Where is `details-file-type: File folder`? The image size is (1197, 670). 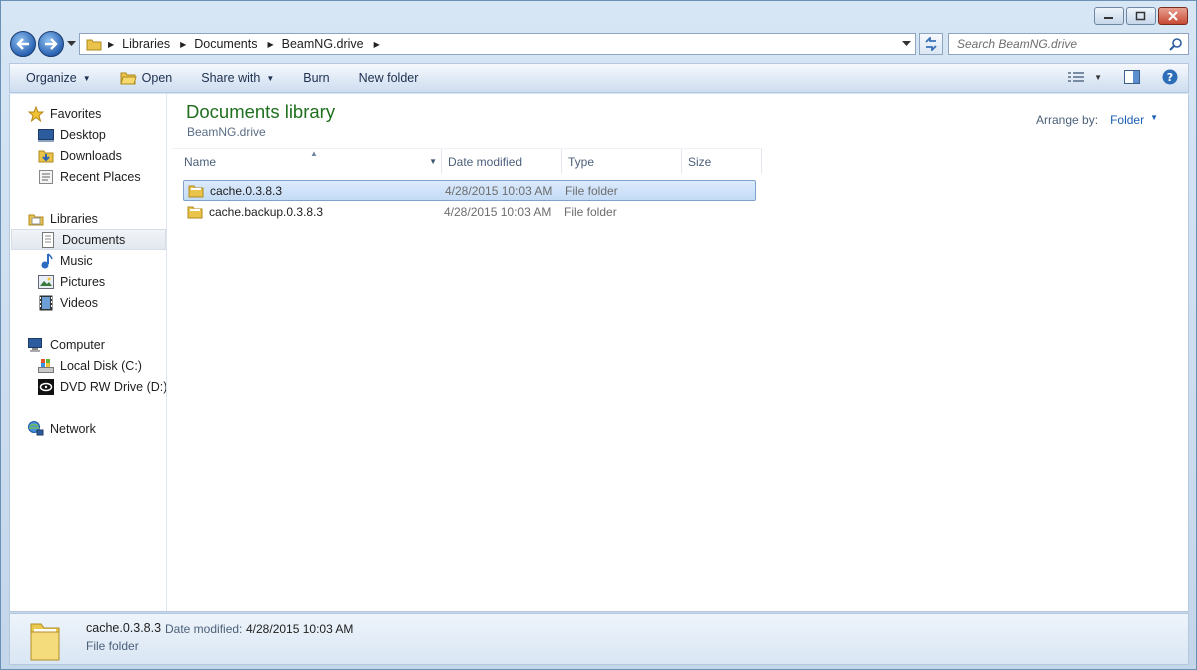 details-file-type: File folder is located at coordinates (112, 646).